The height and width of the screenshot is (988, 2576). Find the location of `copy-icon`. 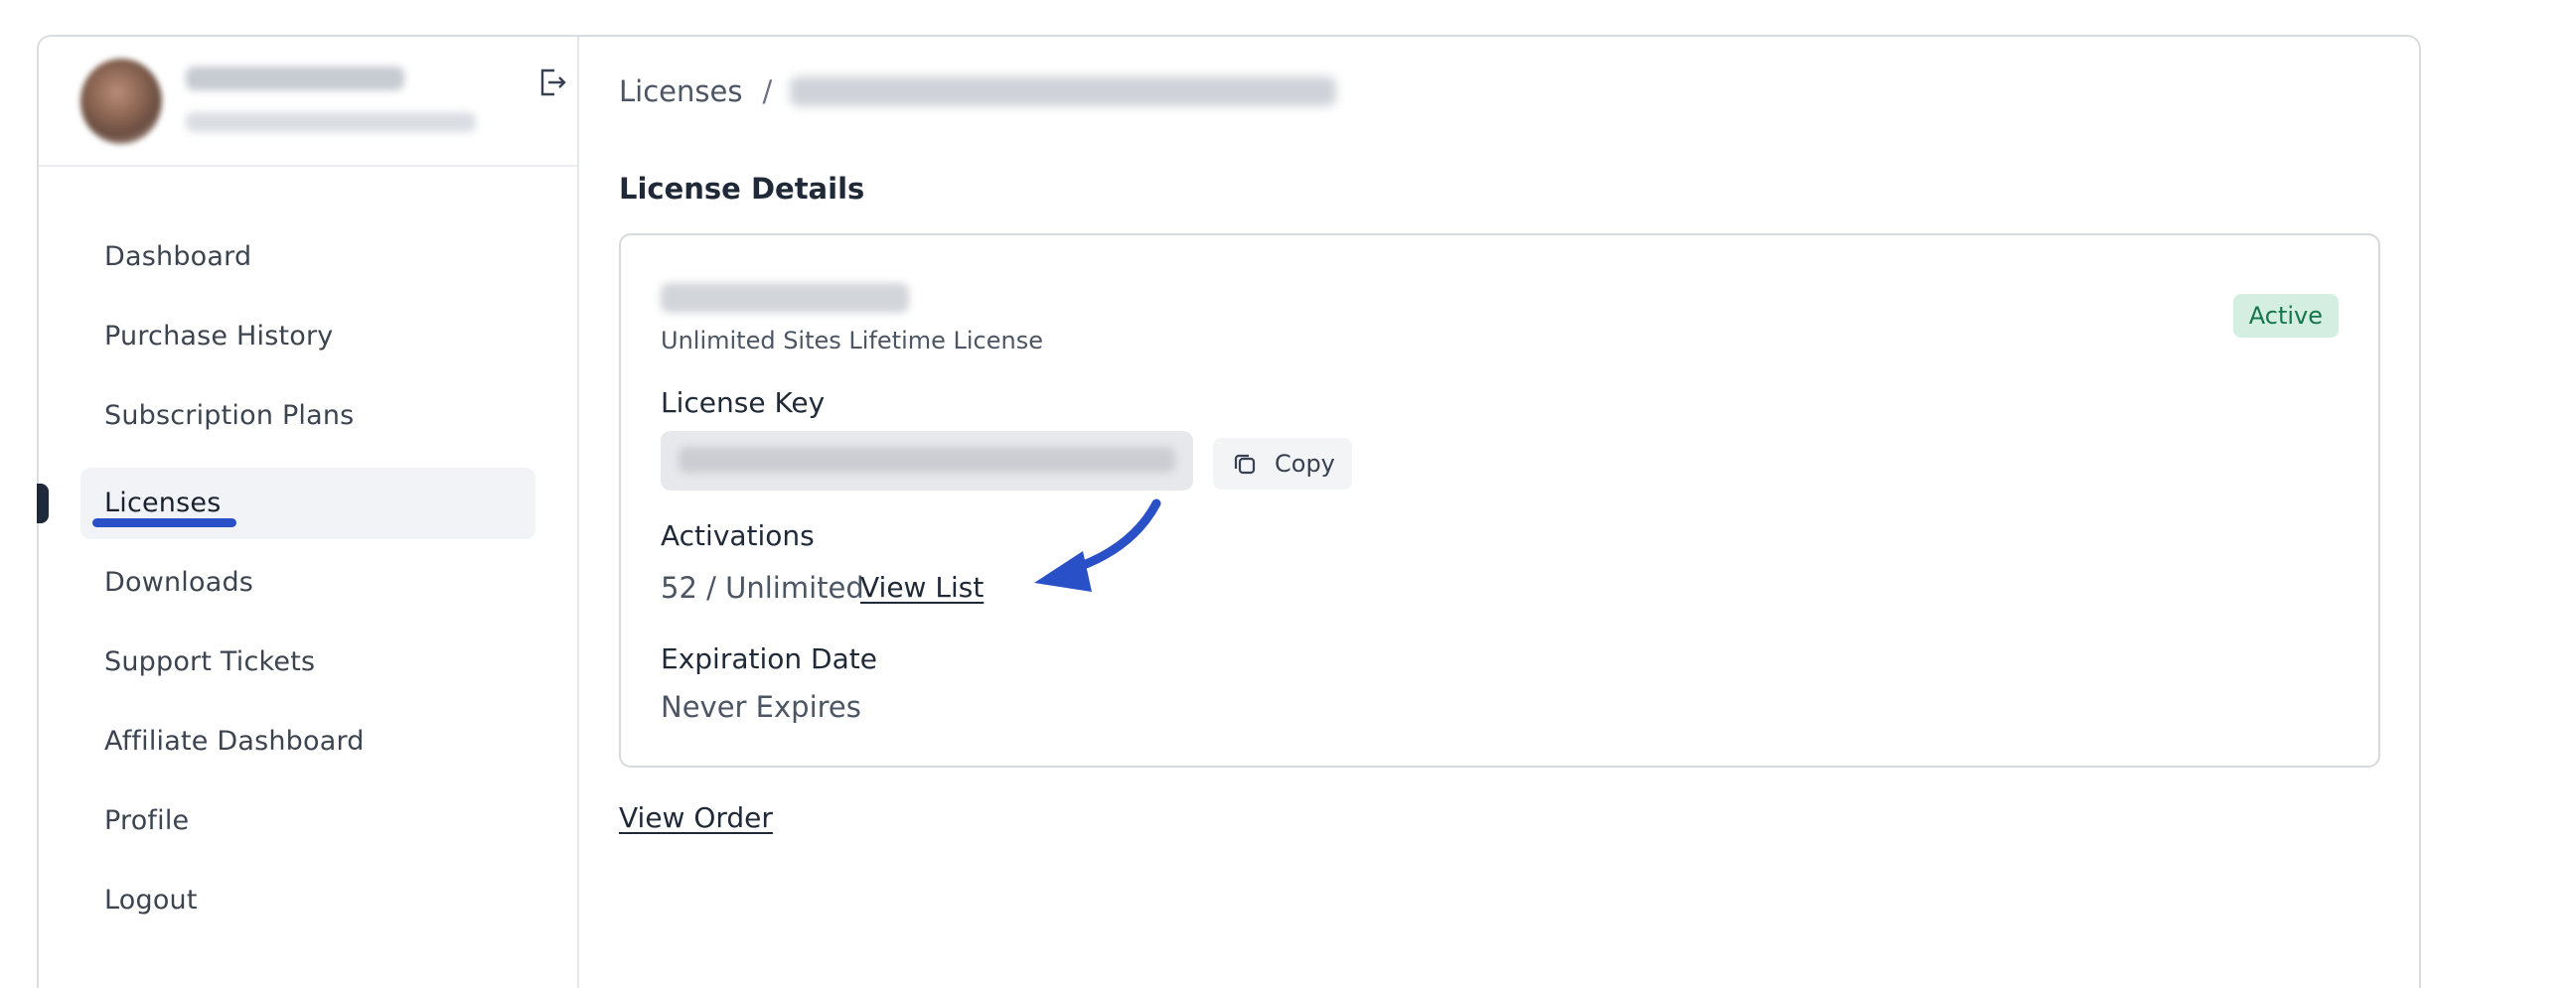

copy-icon is located at coordinates (1245, 464).